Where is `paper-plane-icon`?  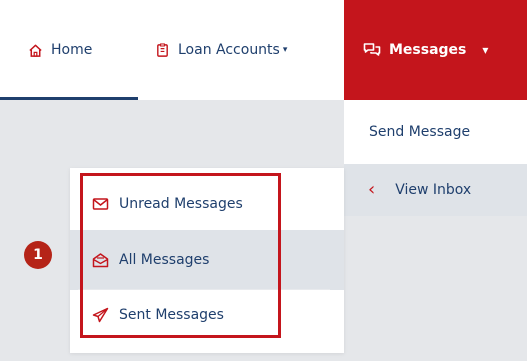
paper-plane-icon is located at coordinates (100, 315).